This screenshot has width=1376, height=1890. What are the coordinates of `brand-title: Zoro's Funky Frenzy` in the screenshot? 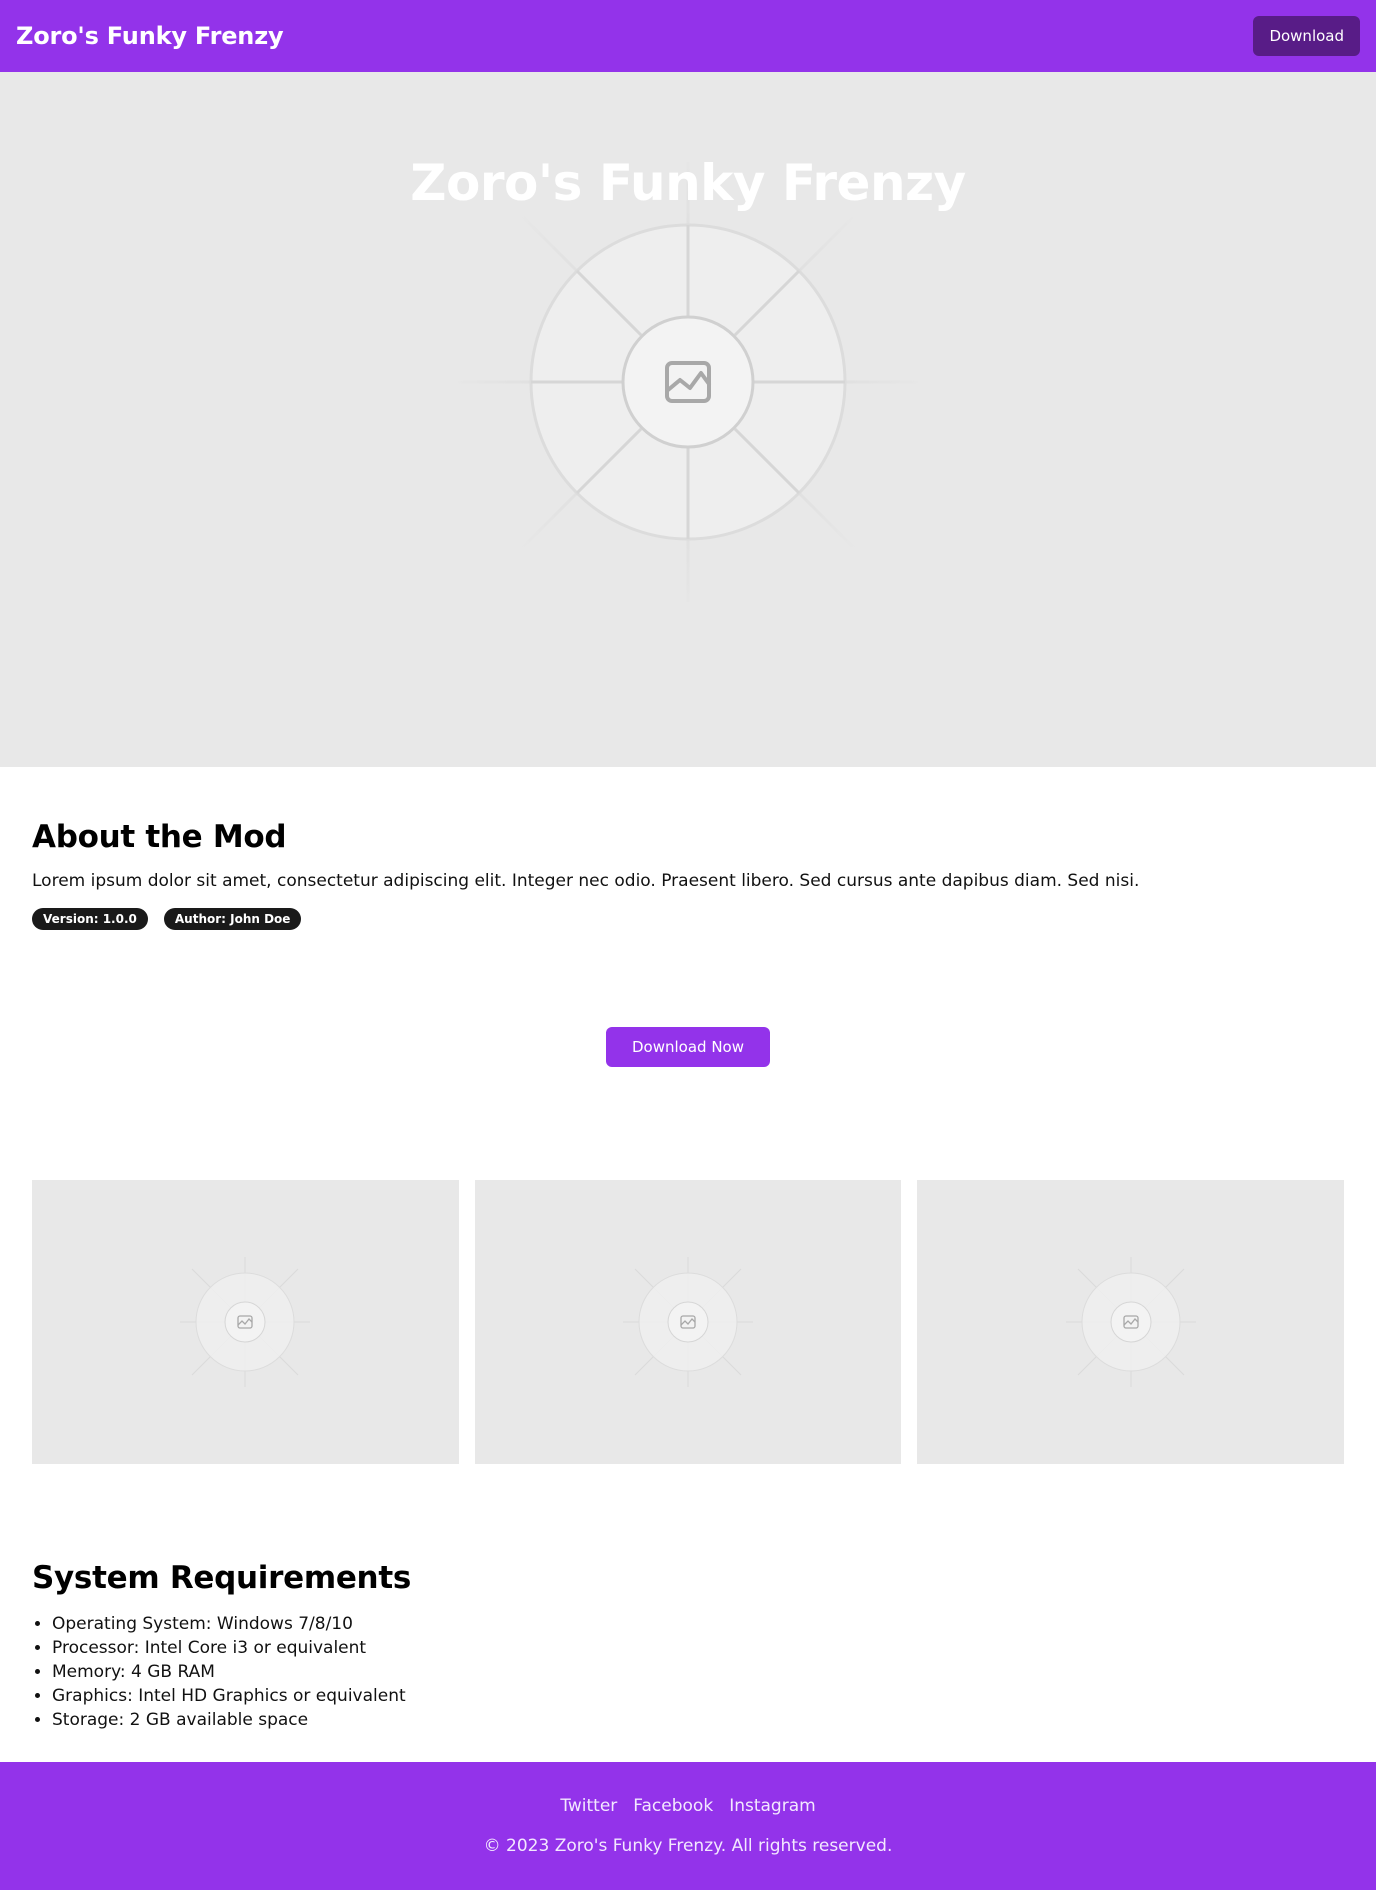 It's located at (150, 36).